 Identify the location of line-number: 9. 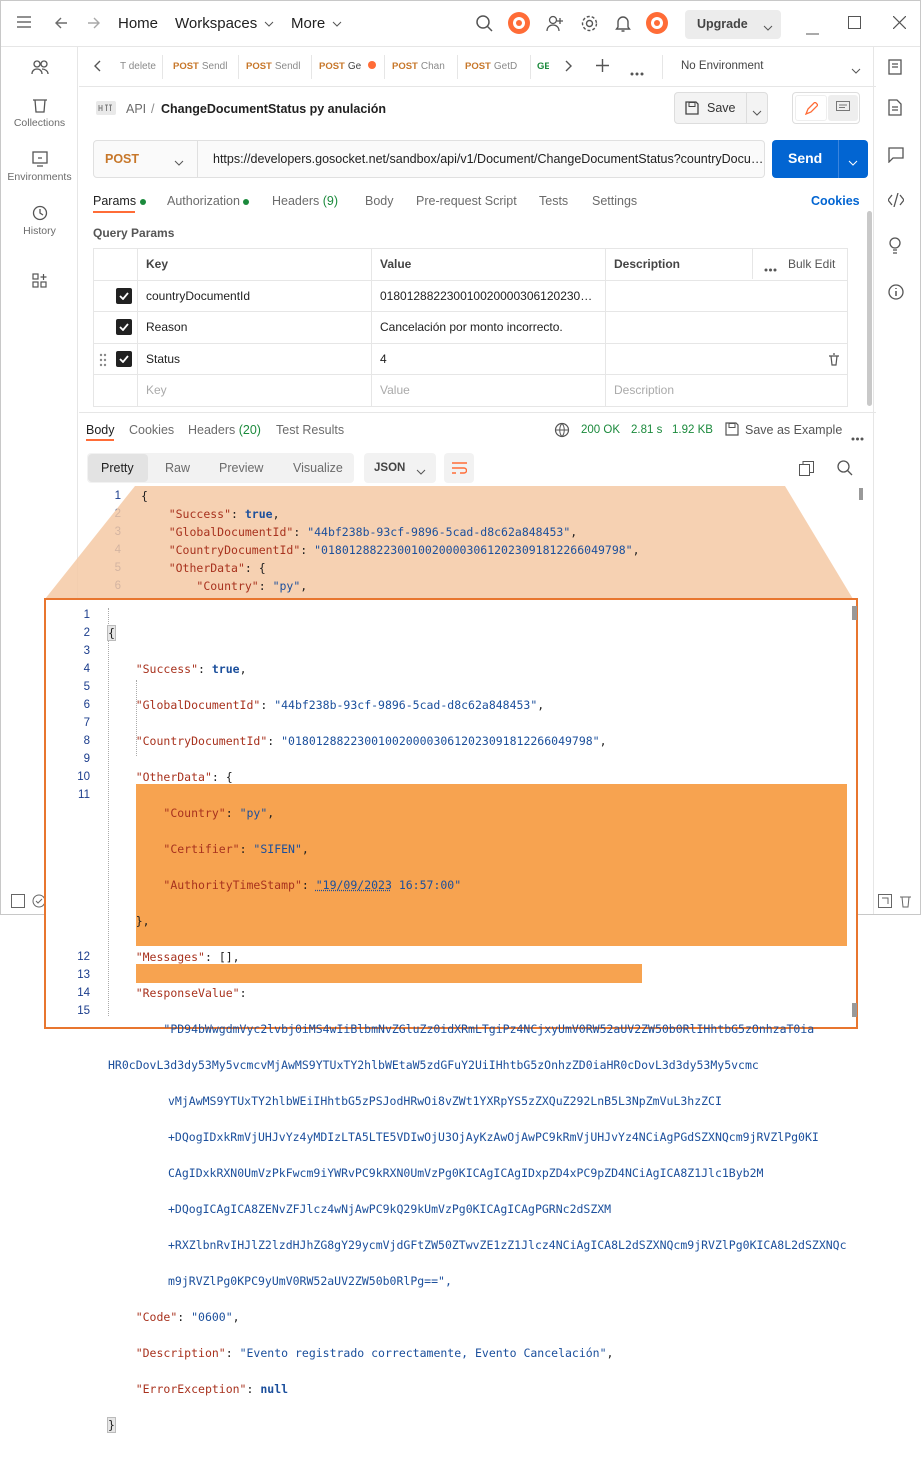
(86, 759).